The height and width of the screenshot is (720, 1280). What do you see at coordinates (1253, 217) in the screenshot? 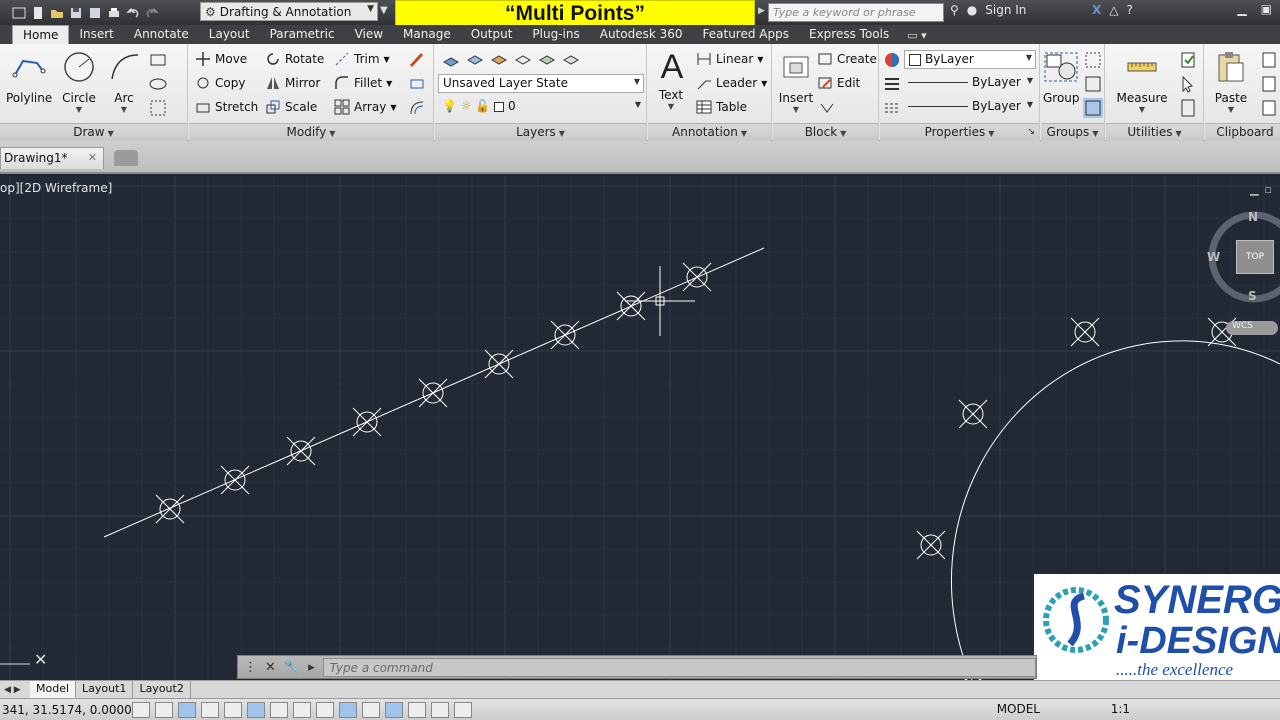
I see `viewcube-north: N` at bounding box center [1253, 217].